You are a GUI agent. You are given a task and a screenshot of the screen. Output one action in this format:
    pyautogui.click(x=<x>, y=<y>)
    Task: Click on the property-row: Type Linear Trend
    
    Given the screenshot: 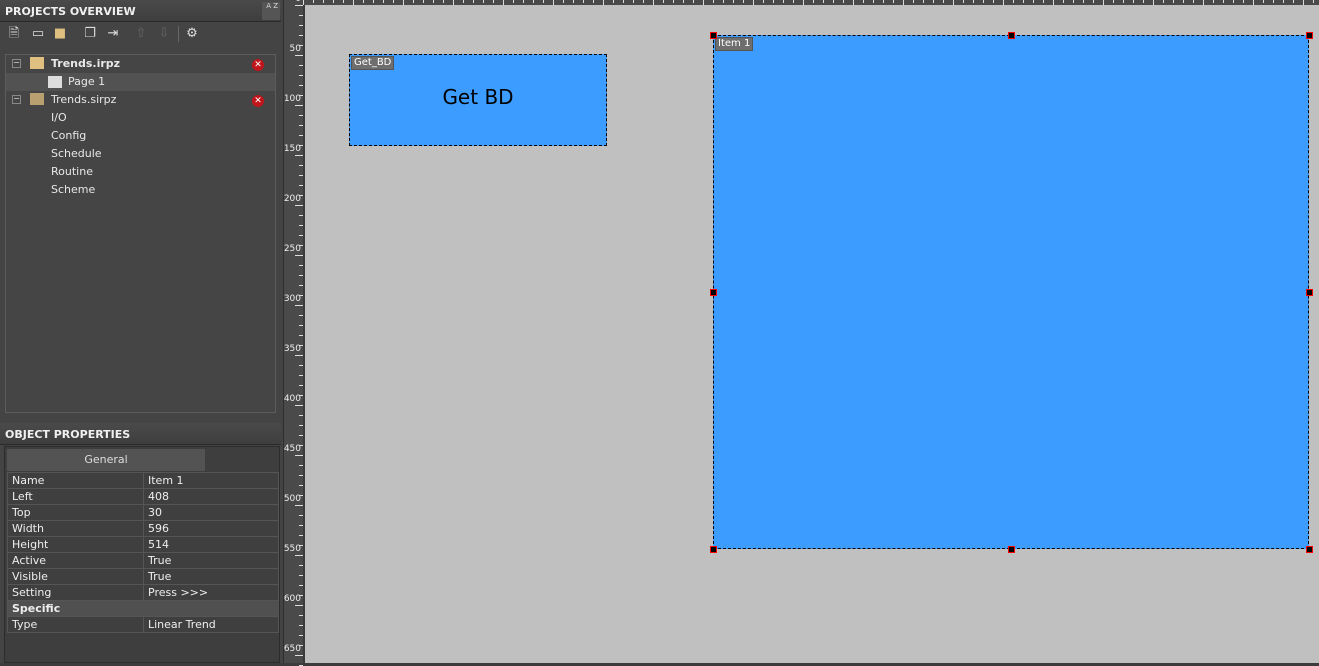 What is the action you would take?
    pyautogui.click(x=143, y=624)
    